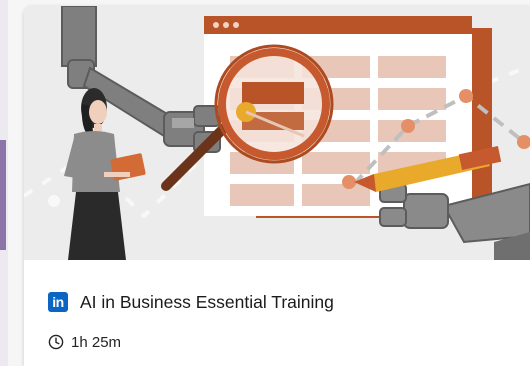 The image size is (530, 366). I want to click on linkedin-icon: in, so click(58, 302).